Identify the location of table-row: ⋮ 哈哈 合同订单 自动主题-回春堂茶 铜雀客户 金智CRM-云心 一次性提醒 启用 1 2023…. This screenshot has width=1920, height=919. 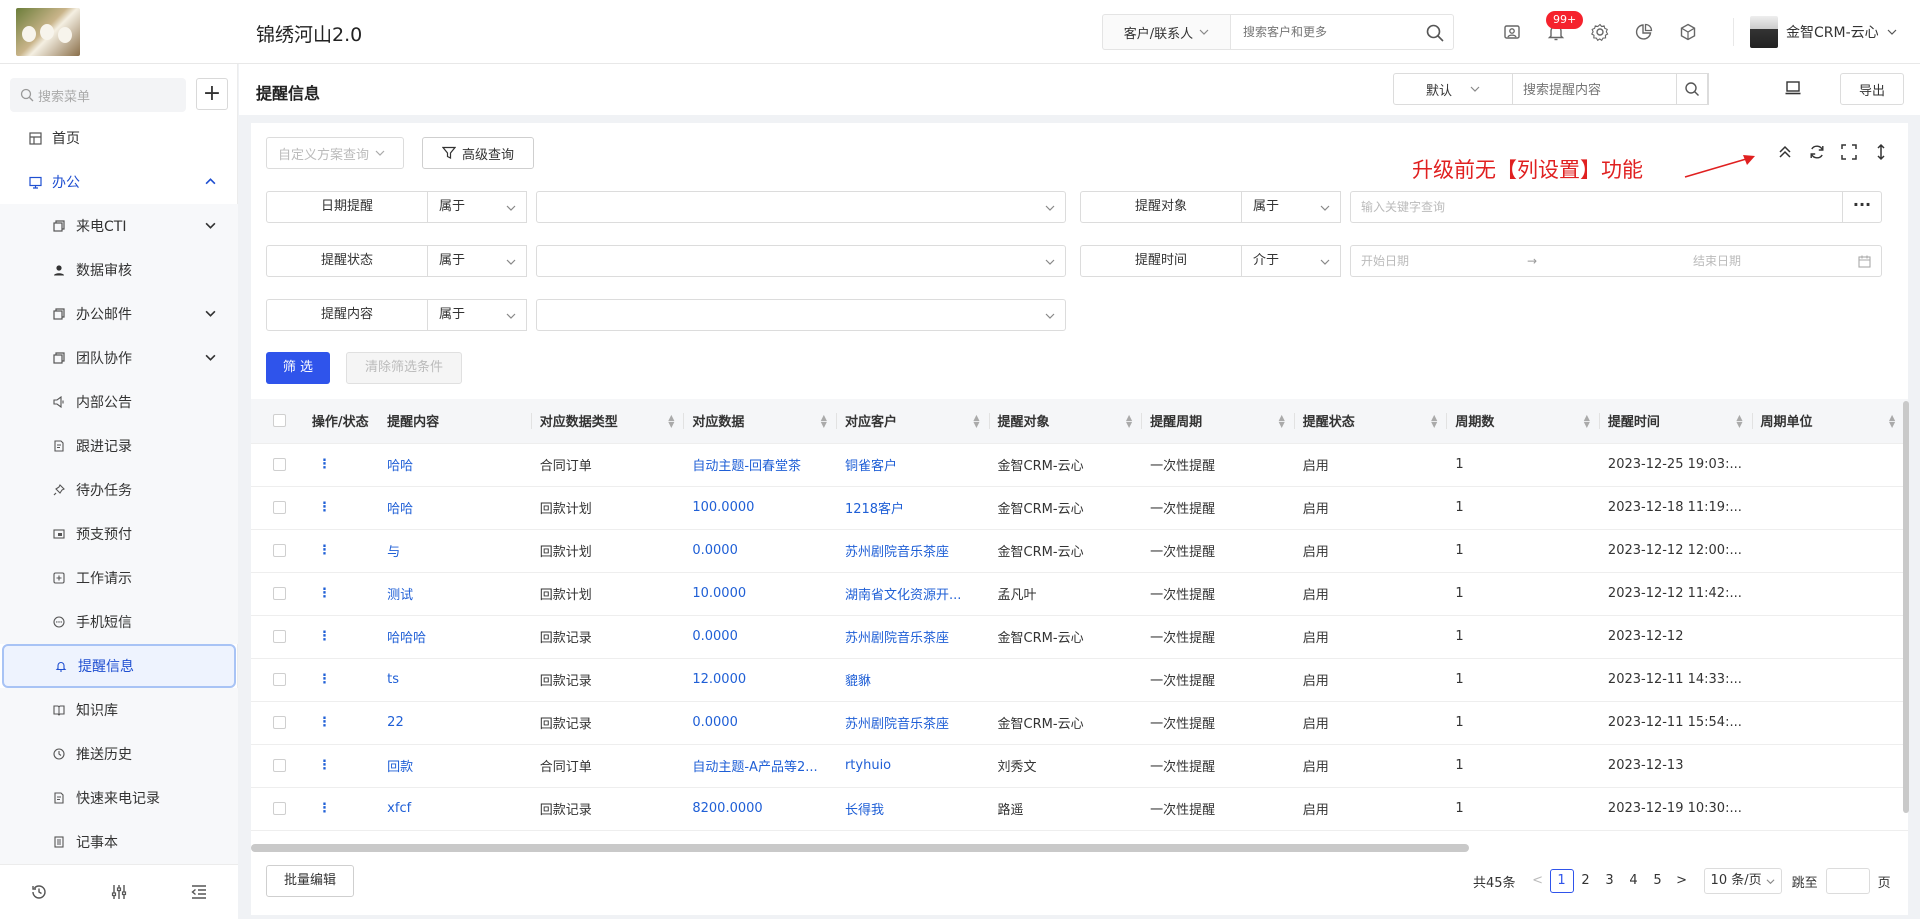
(1079, 465).